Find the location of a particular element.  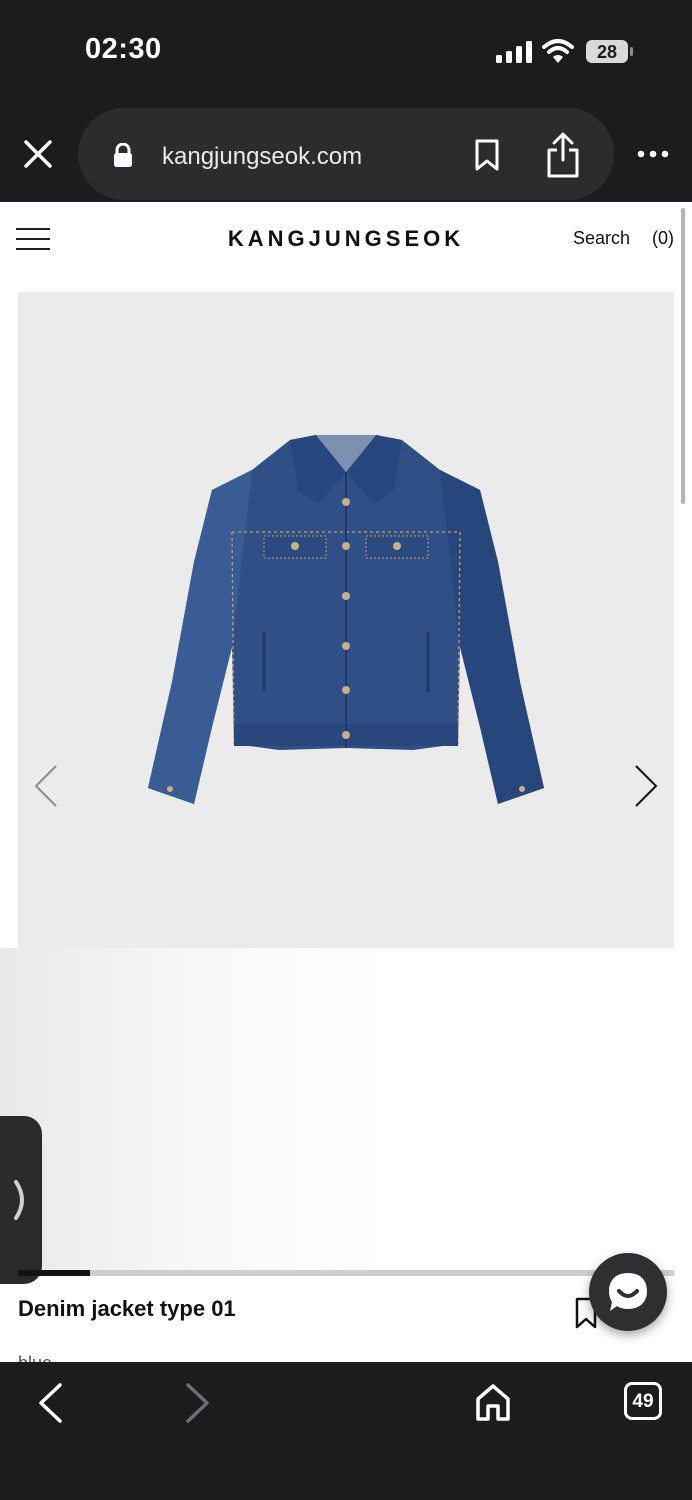

product-title: Denim jacket type 01 is located at coordinates (127, 1308).